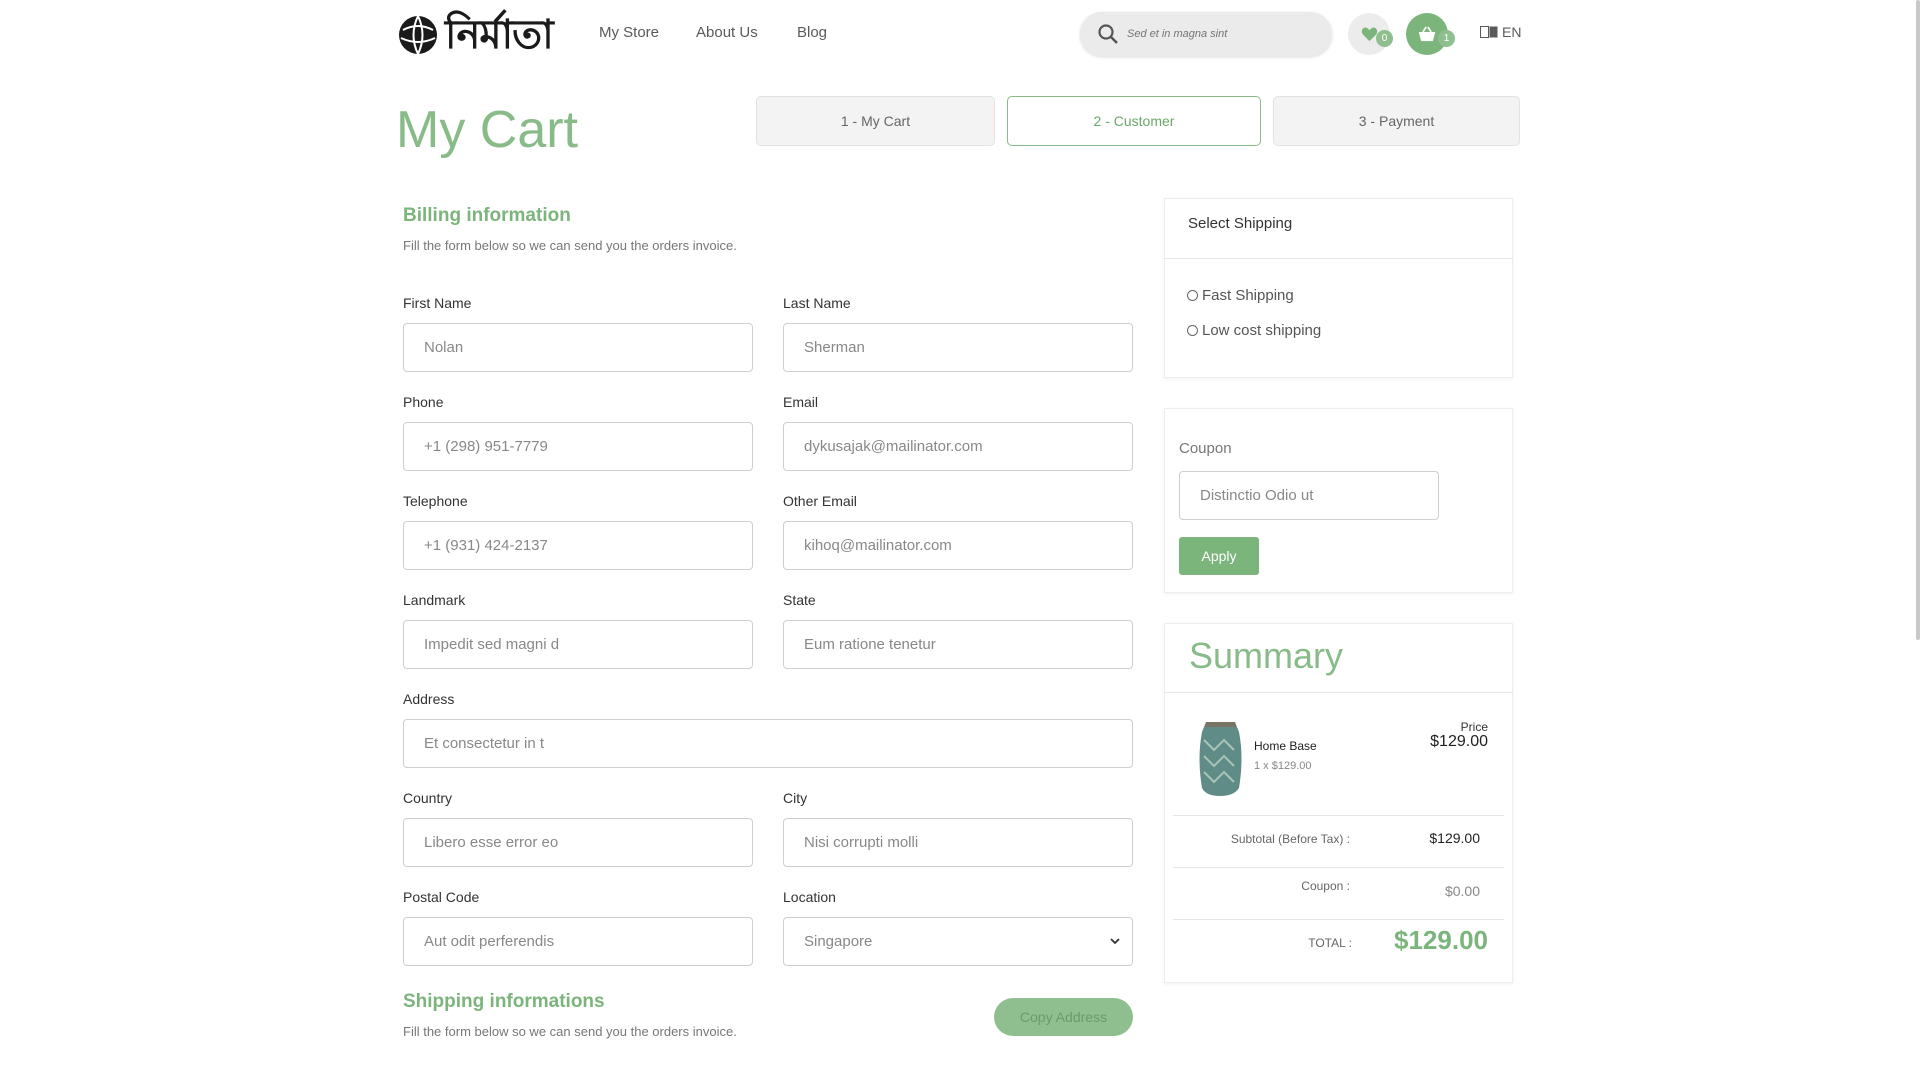 The image size is (1920, 1080). What do you see at coordinates (1489, 32) in the screenshot?
I see `language-icon` at bounding box center [1489, 32].